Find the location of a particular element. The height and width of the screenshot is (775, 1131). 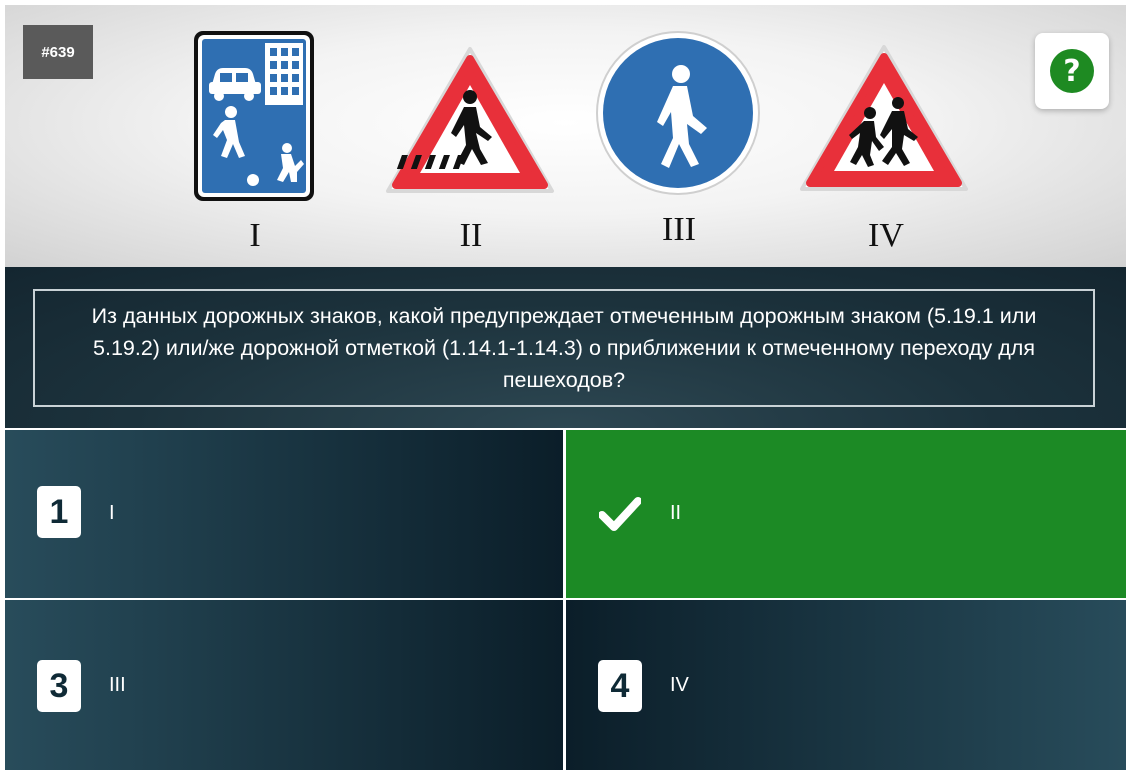

answer-option-2: II is located at coordinates (846, 514).